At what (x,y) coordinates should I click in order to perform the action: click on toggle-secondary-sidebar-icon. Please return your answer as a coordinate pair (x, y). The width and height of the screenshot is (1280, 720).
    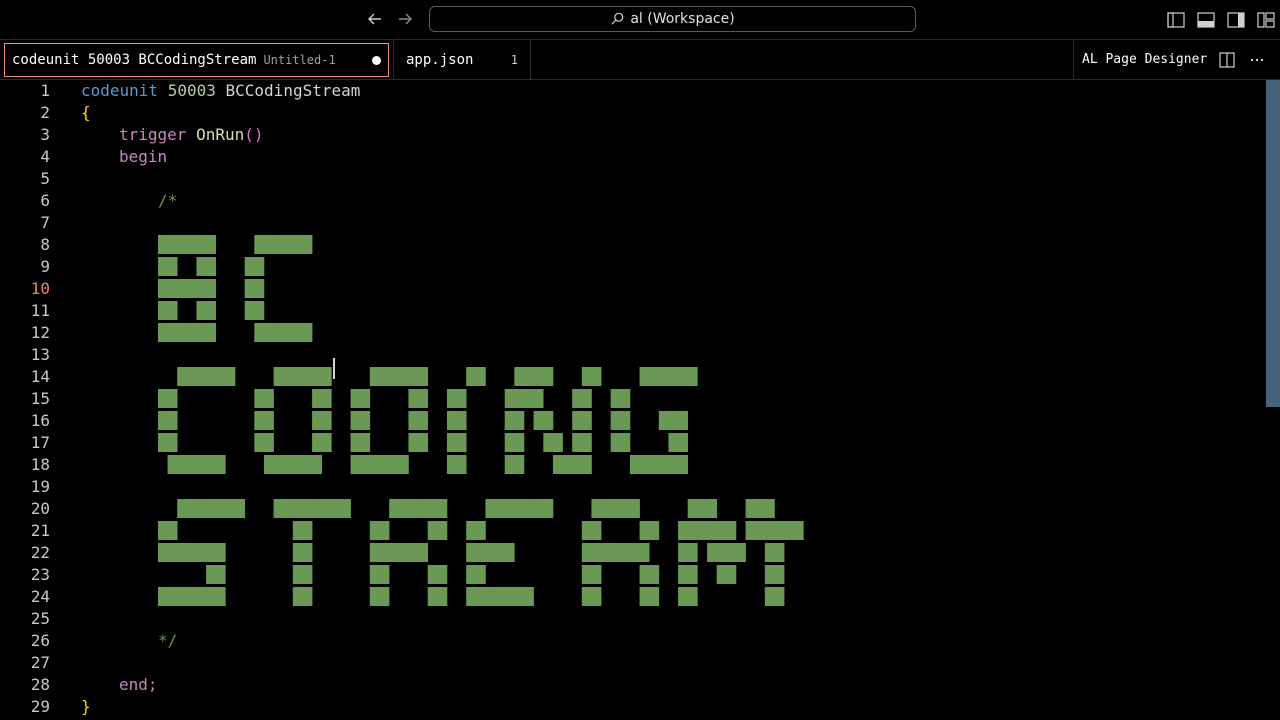
    Looking at the image, I should click on (1236, 20).